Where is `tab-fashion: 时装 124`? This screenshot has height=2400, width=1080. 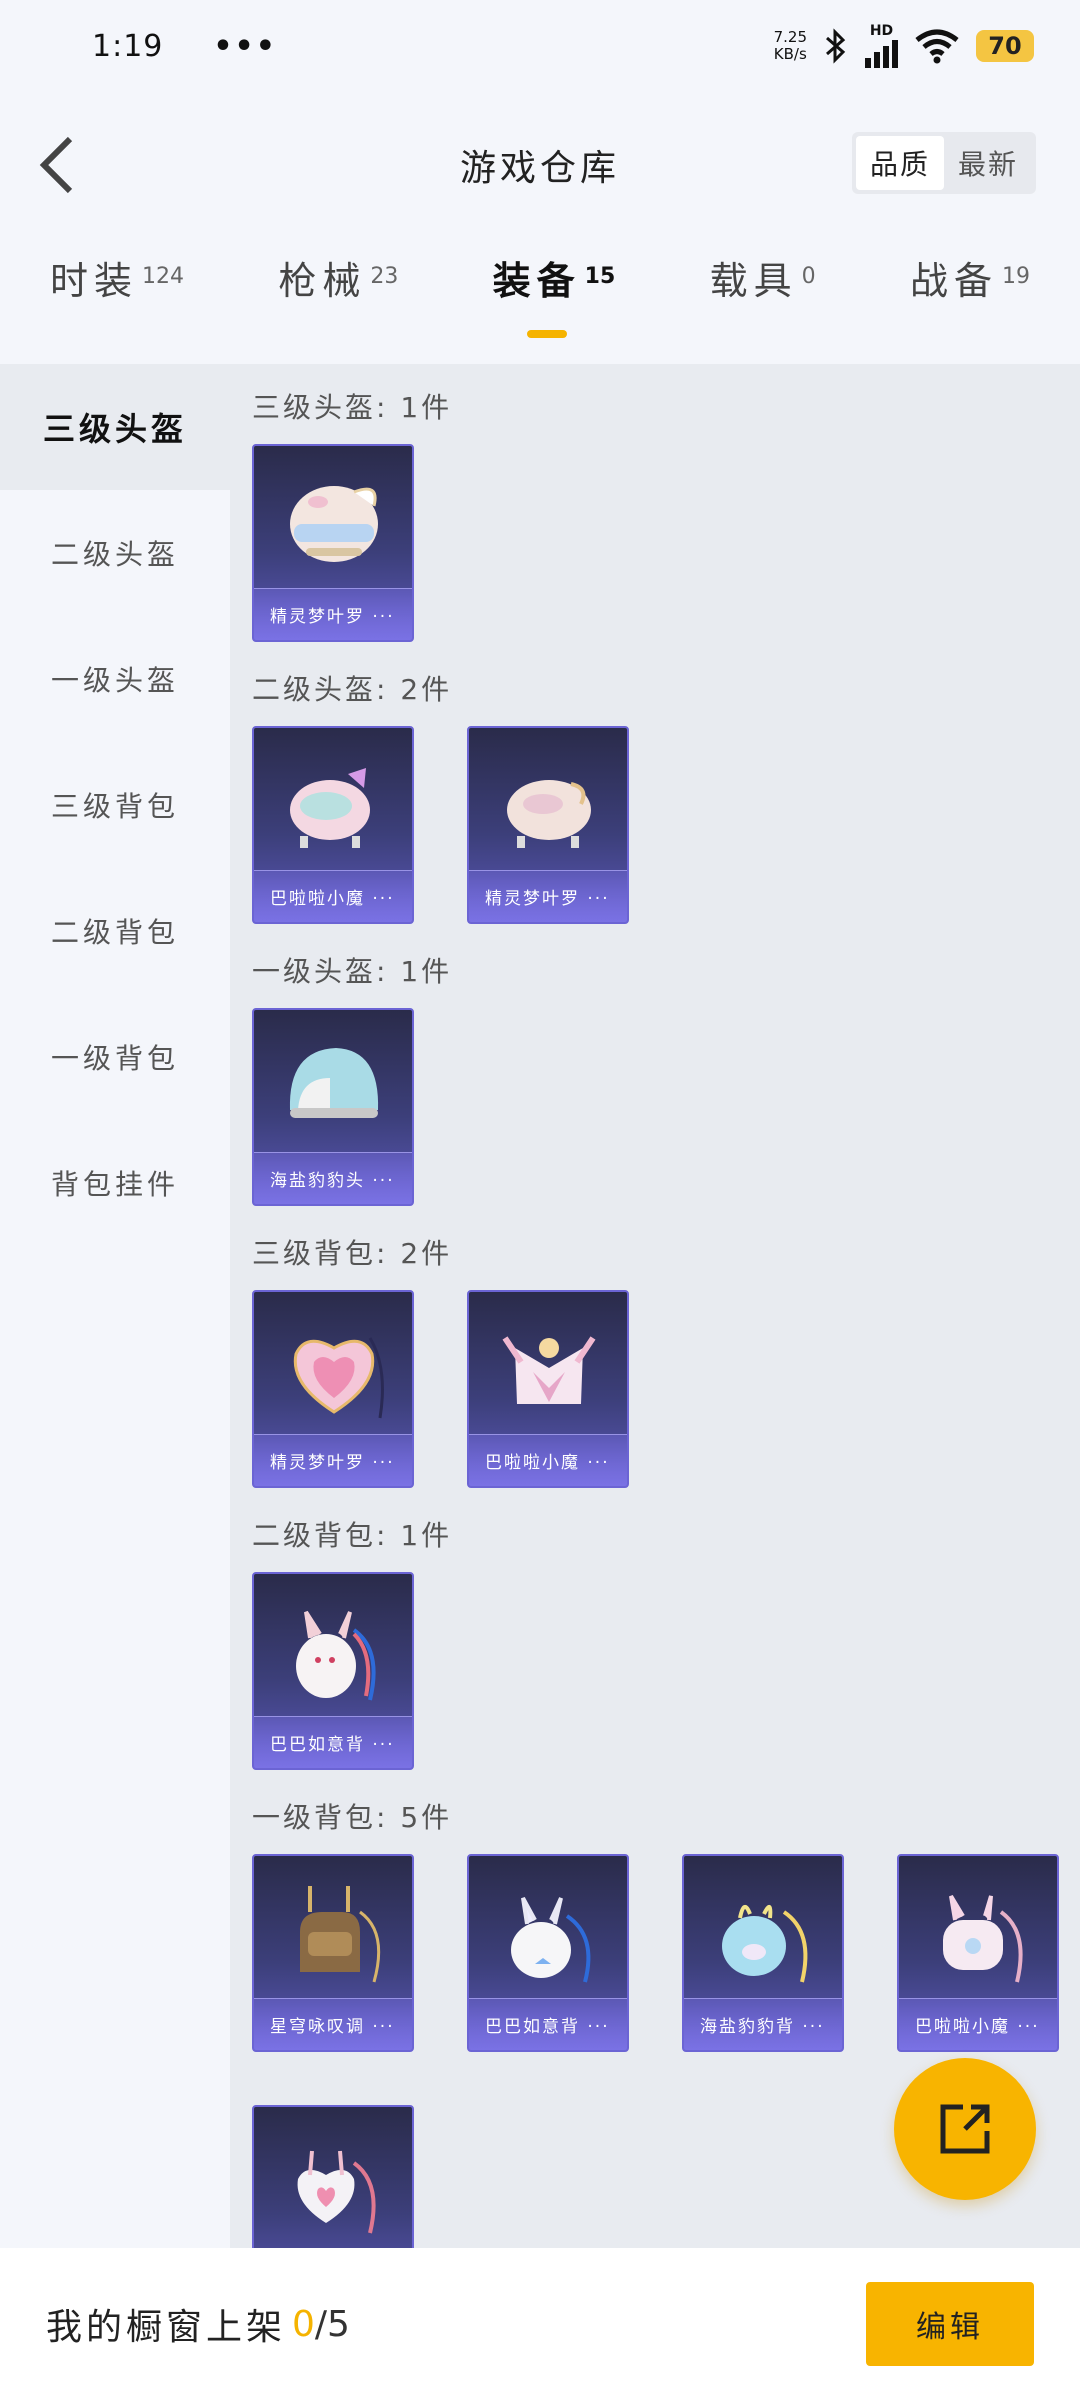
tab-fashion: 时装 124 is located at coordinates (117, 300).